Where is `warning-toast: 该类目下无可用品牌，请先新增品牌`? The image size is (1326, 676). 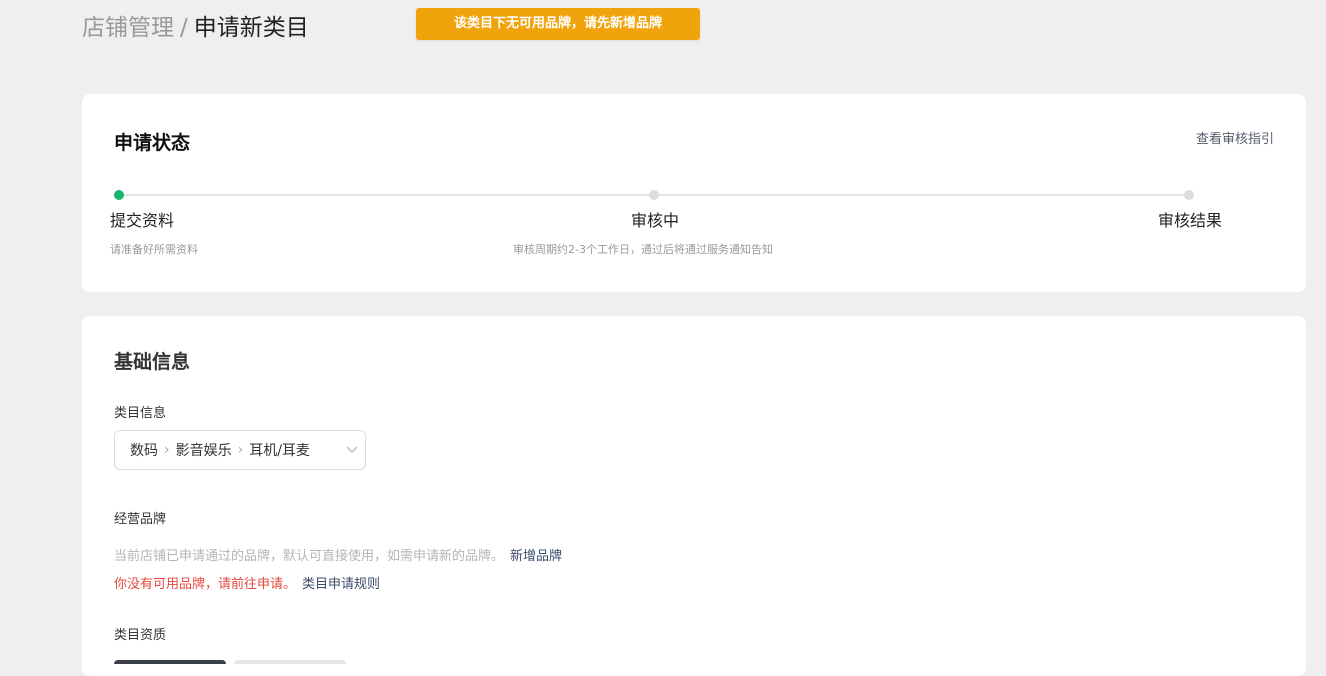
warning-toast: 该类目下无可用品牌，请先新增品牌 is located at coordinates (558, 24).